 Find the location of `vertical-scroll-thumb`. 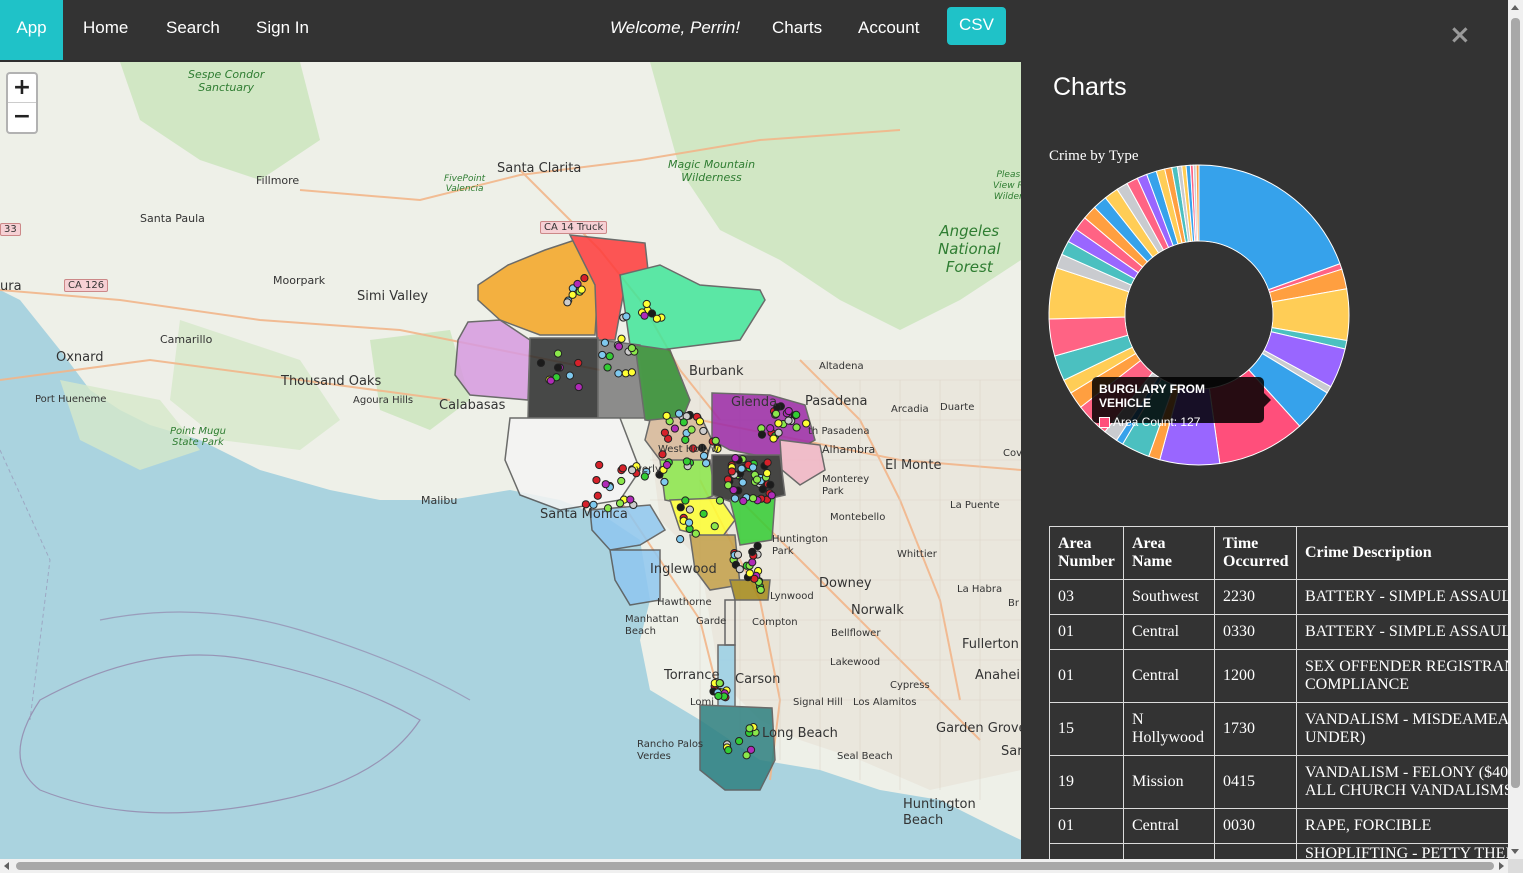

vertical-scroll-thumb is located at coordinates (1515, 403).